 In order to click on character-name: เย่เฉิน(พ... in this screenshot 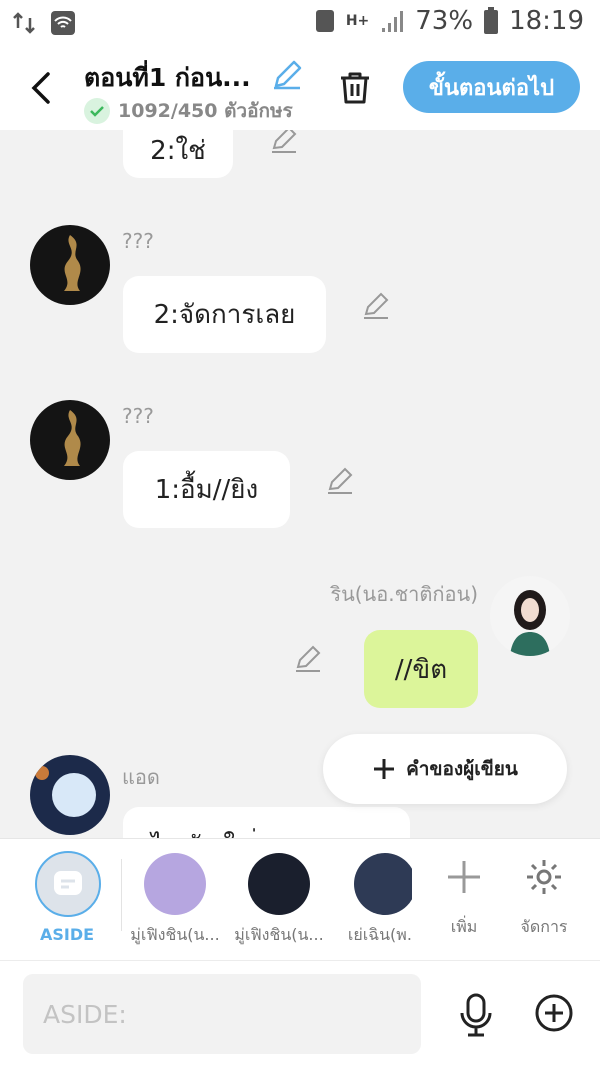, I will do `click(379, 934)`.